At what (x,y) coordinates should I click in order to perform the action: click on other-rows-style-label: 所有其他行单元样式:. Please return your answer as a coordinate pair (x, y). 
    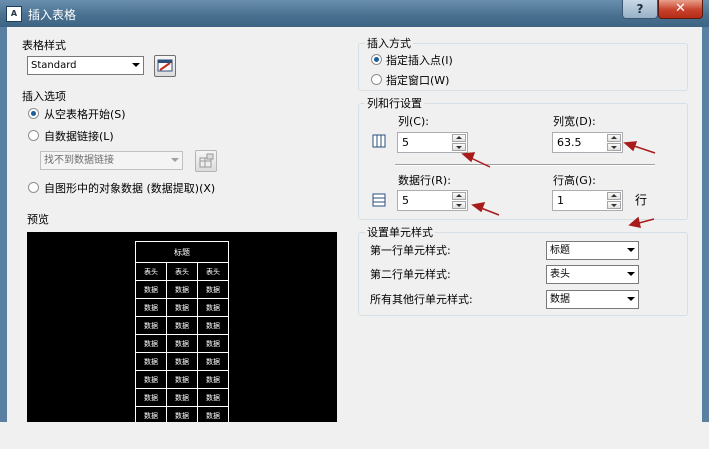
    Looking at the image, I should click on (421, 299).